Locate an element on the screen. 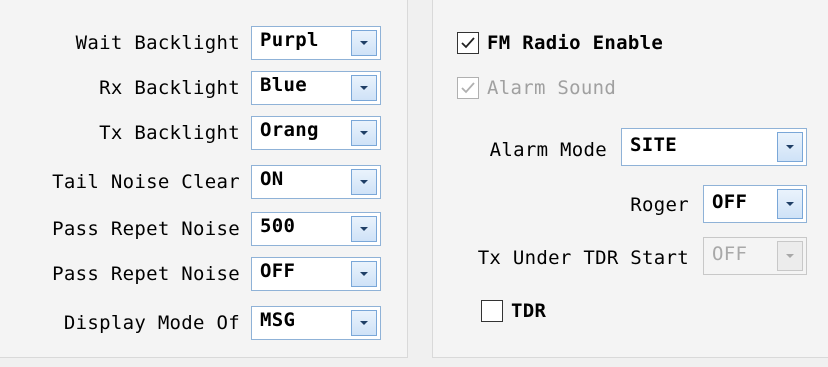 This screenshot has height=367, width=828. tail-noise-clear-dropdown: ON is located at coordinates (316, 182).